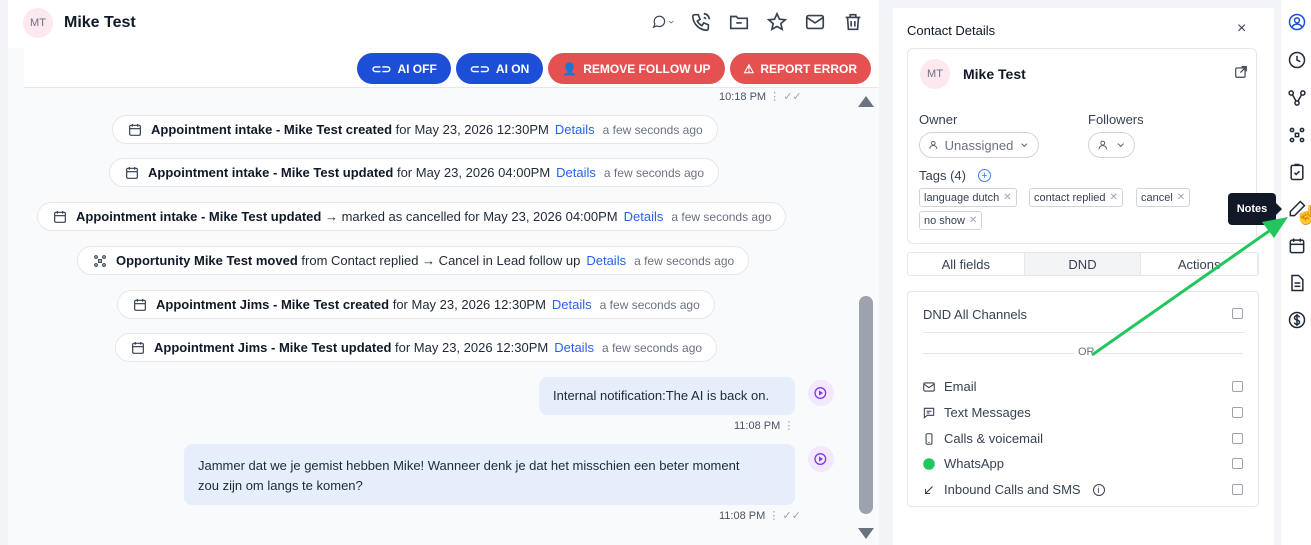  Describe the element at coordinates (1237, 438) in the screenshot. I see `calls-checkbox` at that location.